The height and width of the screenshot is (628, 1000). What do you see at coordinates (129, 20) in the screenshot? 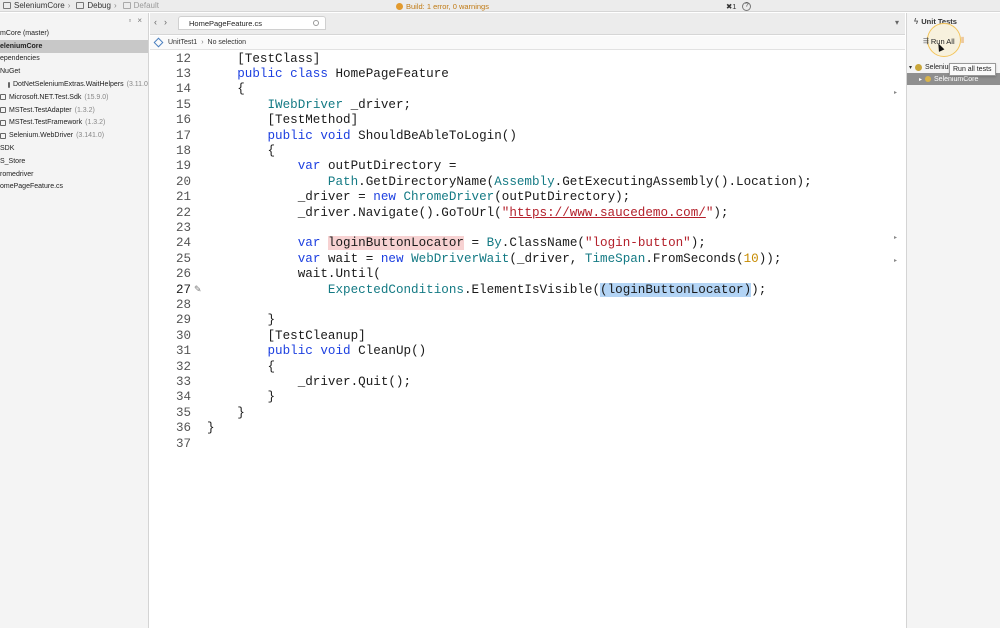
I see `minimize-panel-icon: ▫` at bounding box center [129, 20].